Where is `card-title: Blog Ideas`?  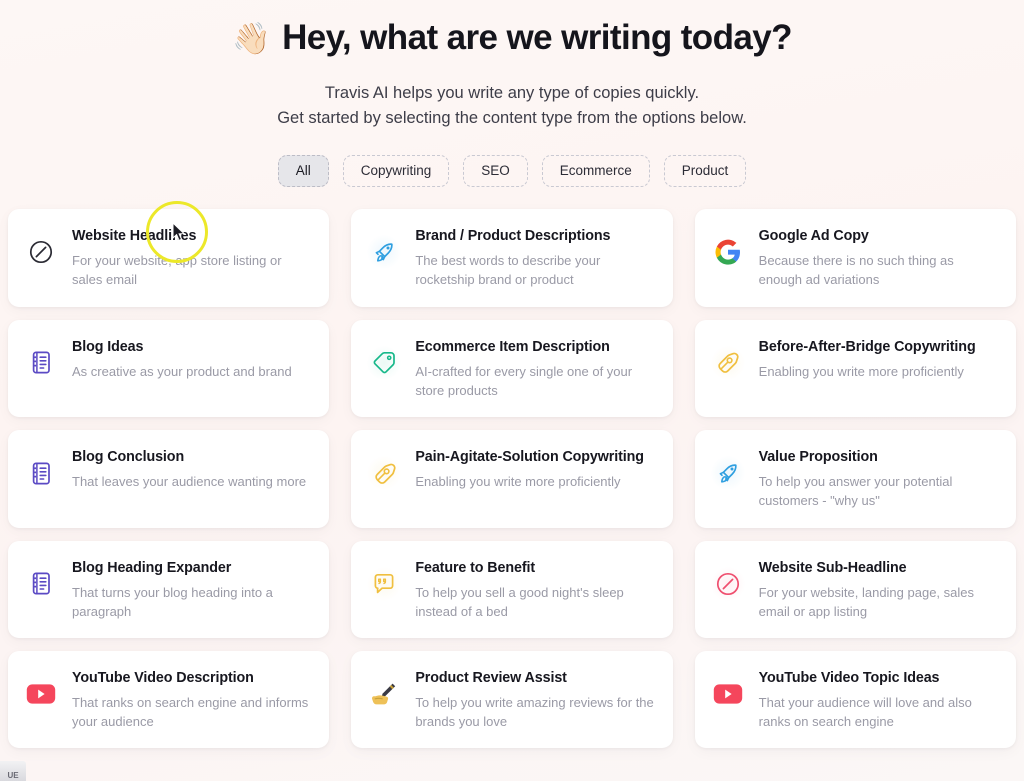
card-title: Blog Ideas is located at coordinates (108, 346).